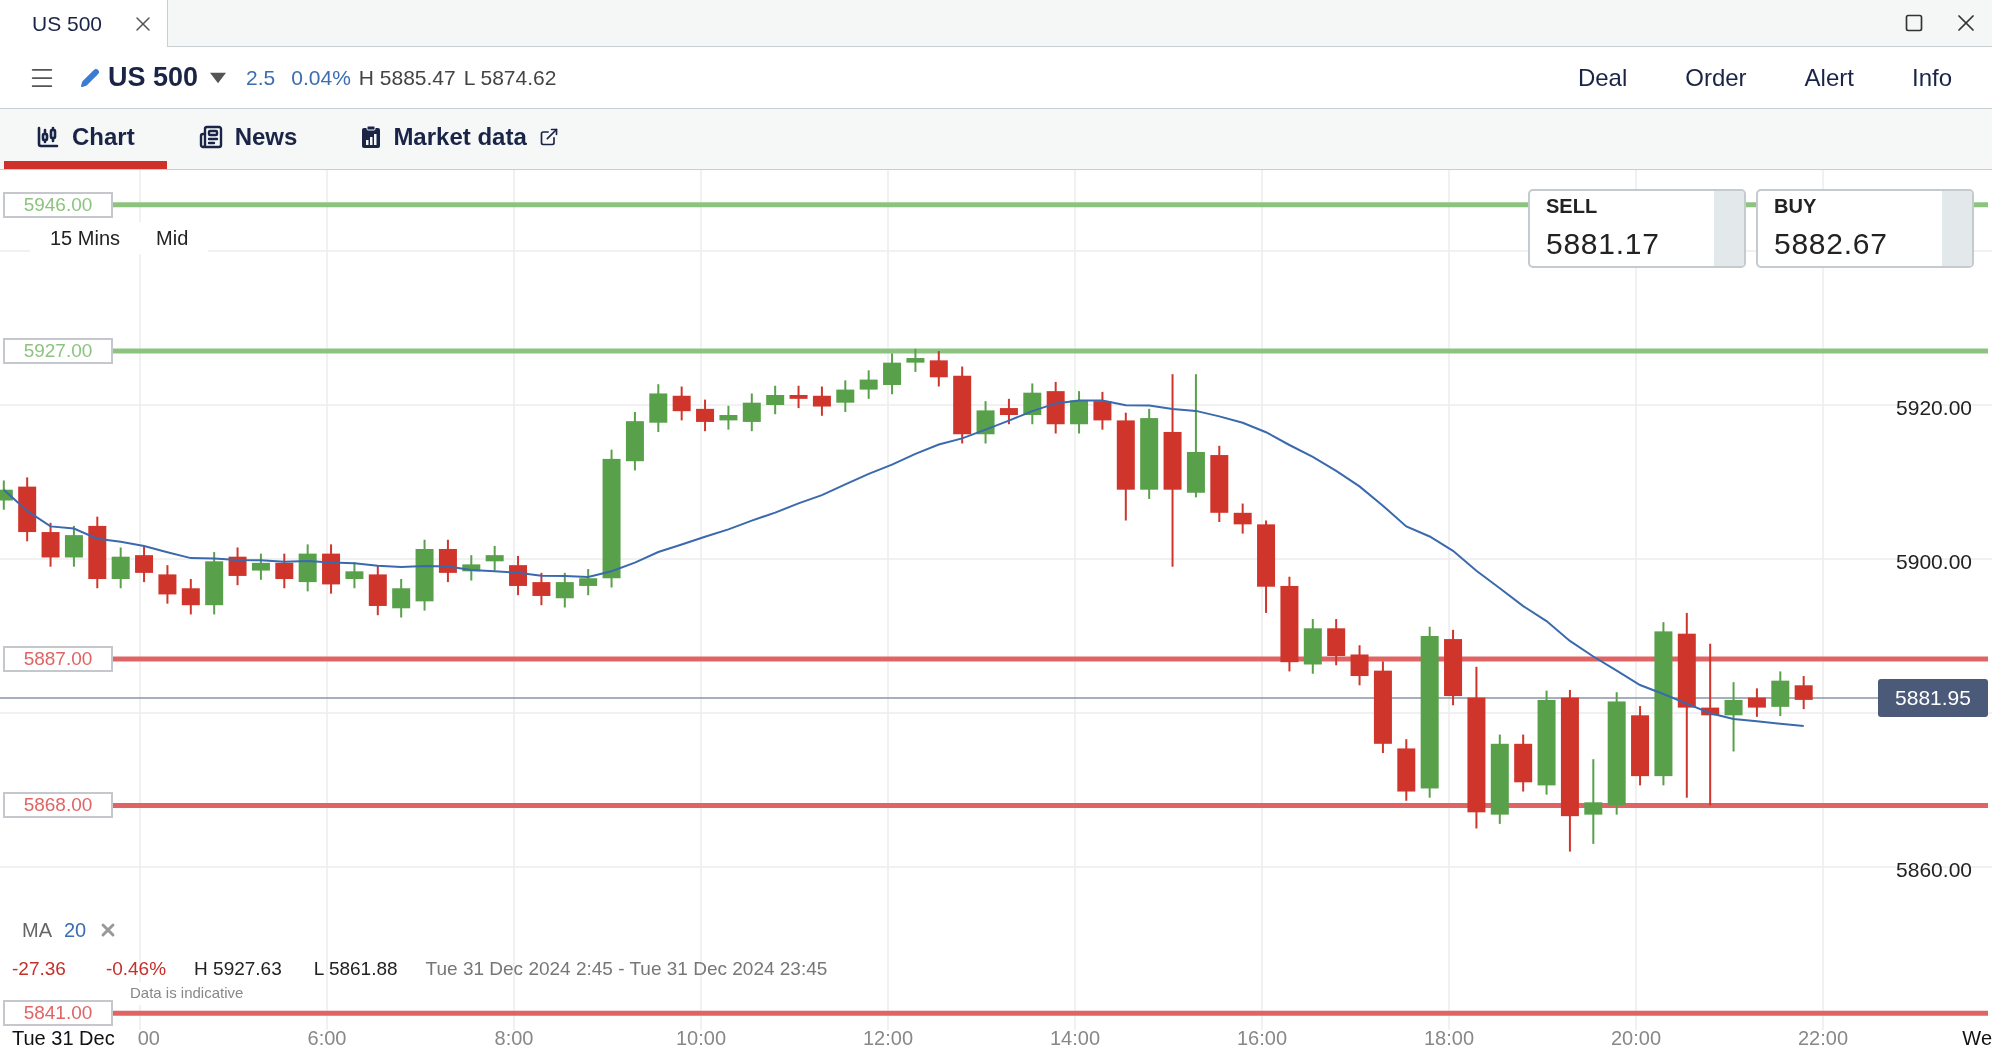 This screenshot has height=1050, width=1992. I want to click on x-axis-label: 10:00, so click(701, 1038).